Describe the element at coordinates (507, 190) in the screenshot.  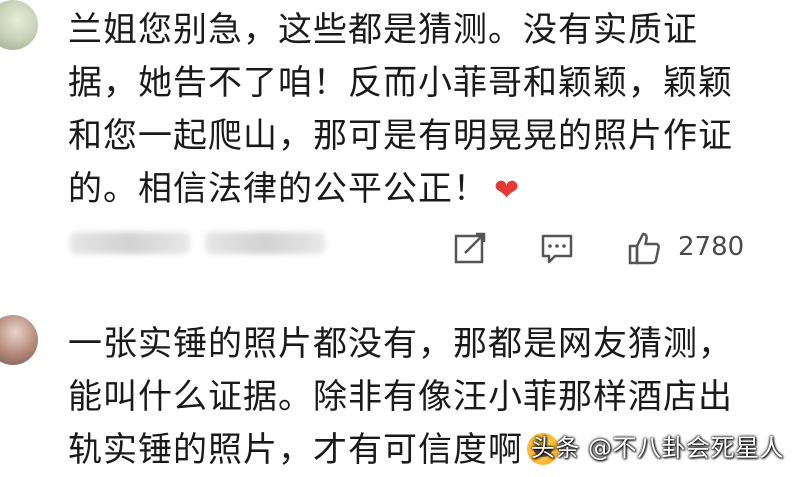
I see `heart-emoji-icon: ❤` at that location.